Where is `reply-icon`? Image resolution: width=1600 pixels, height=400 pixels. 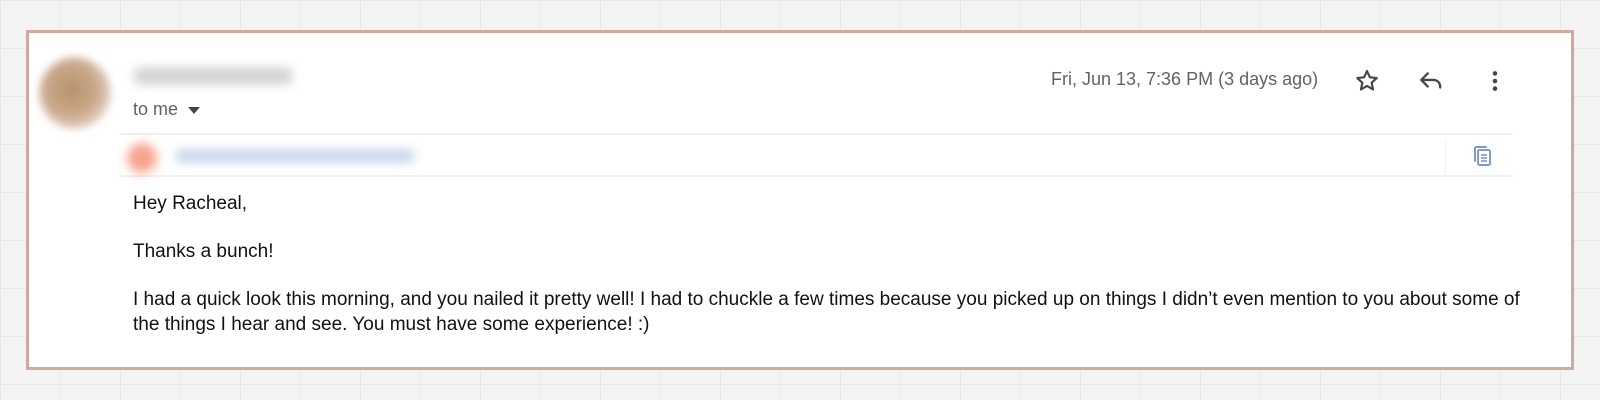
reply-icon is located at coordinates (1431, 80).